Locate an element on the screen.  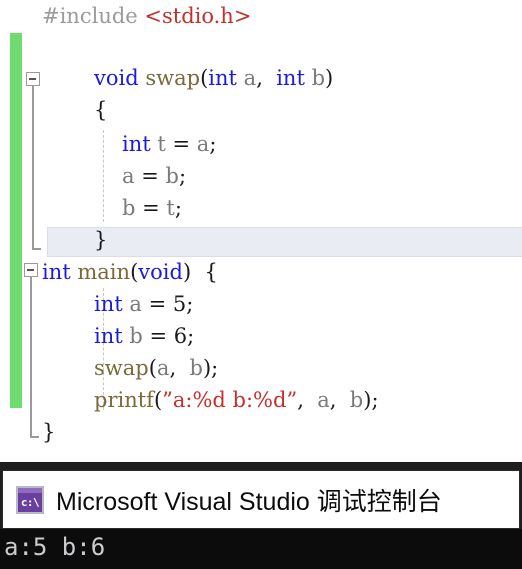
console-window-shadow is located at coordinates (261, 466).